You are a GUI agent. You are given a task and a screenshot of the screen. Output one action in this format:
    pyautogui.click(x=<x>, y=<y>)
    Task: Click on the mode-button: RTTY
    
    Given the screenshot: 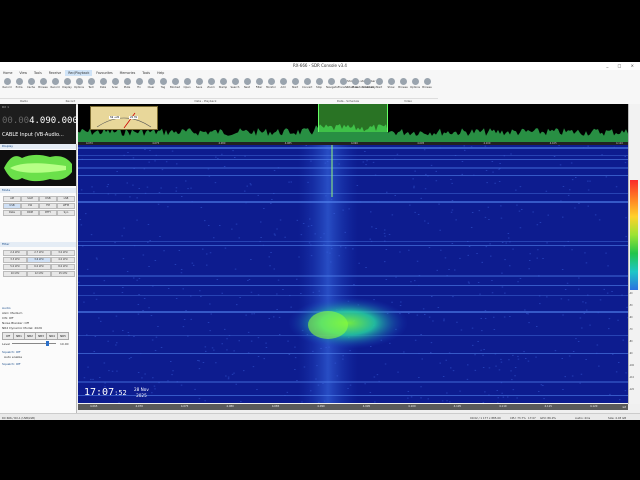 What is the action you would take?
    pyautogui.click(x=48, y=213)
    